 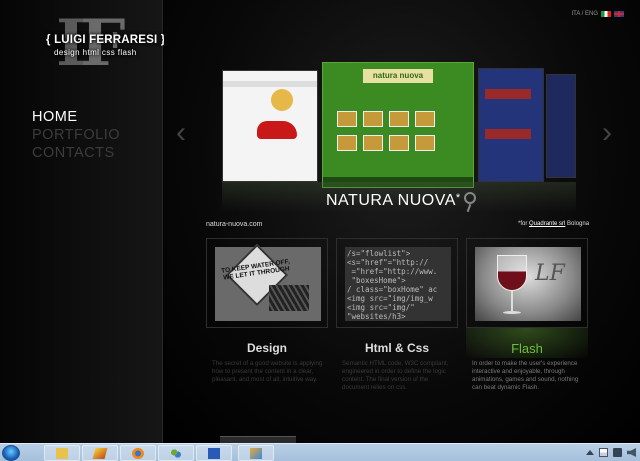 I want to click on language-switcher: ITA / ENG, so click(x=597, y=14).